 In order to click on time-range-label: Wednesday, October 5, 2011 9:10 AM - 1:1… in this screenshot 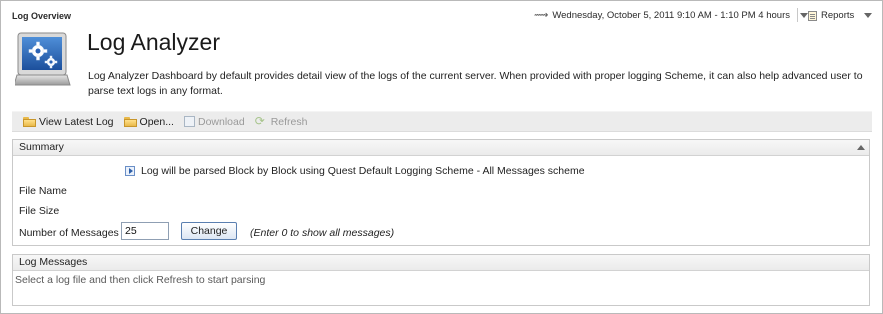, I will do `click(671, 15)`.